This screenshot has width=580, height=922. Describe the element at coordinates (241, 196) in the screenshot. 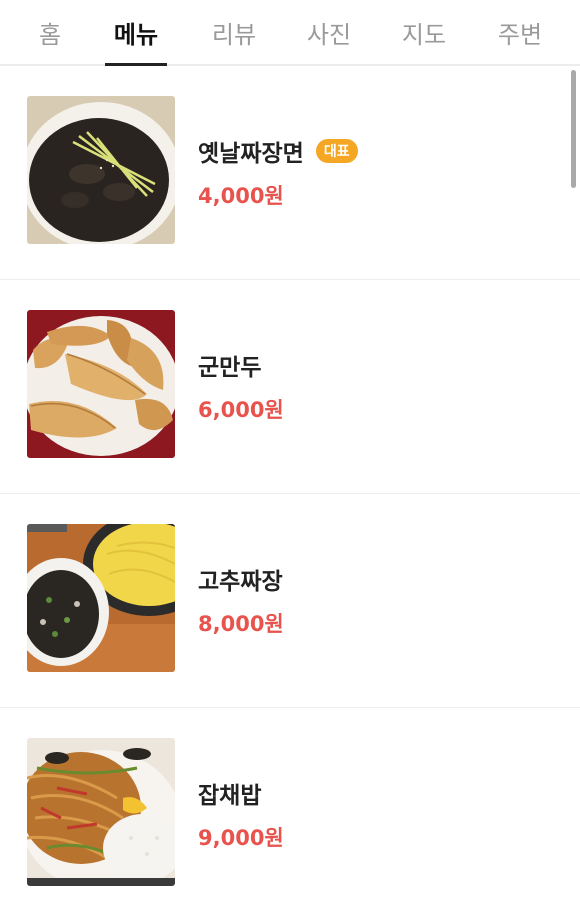

I see `menu-price: 4,000원` at that location.